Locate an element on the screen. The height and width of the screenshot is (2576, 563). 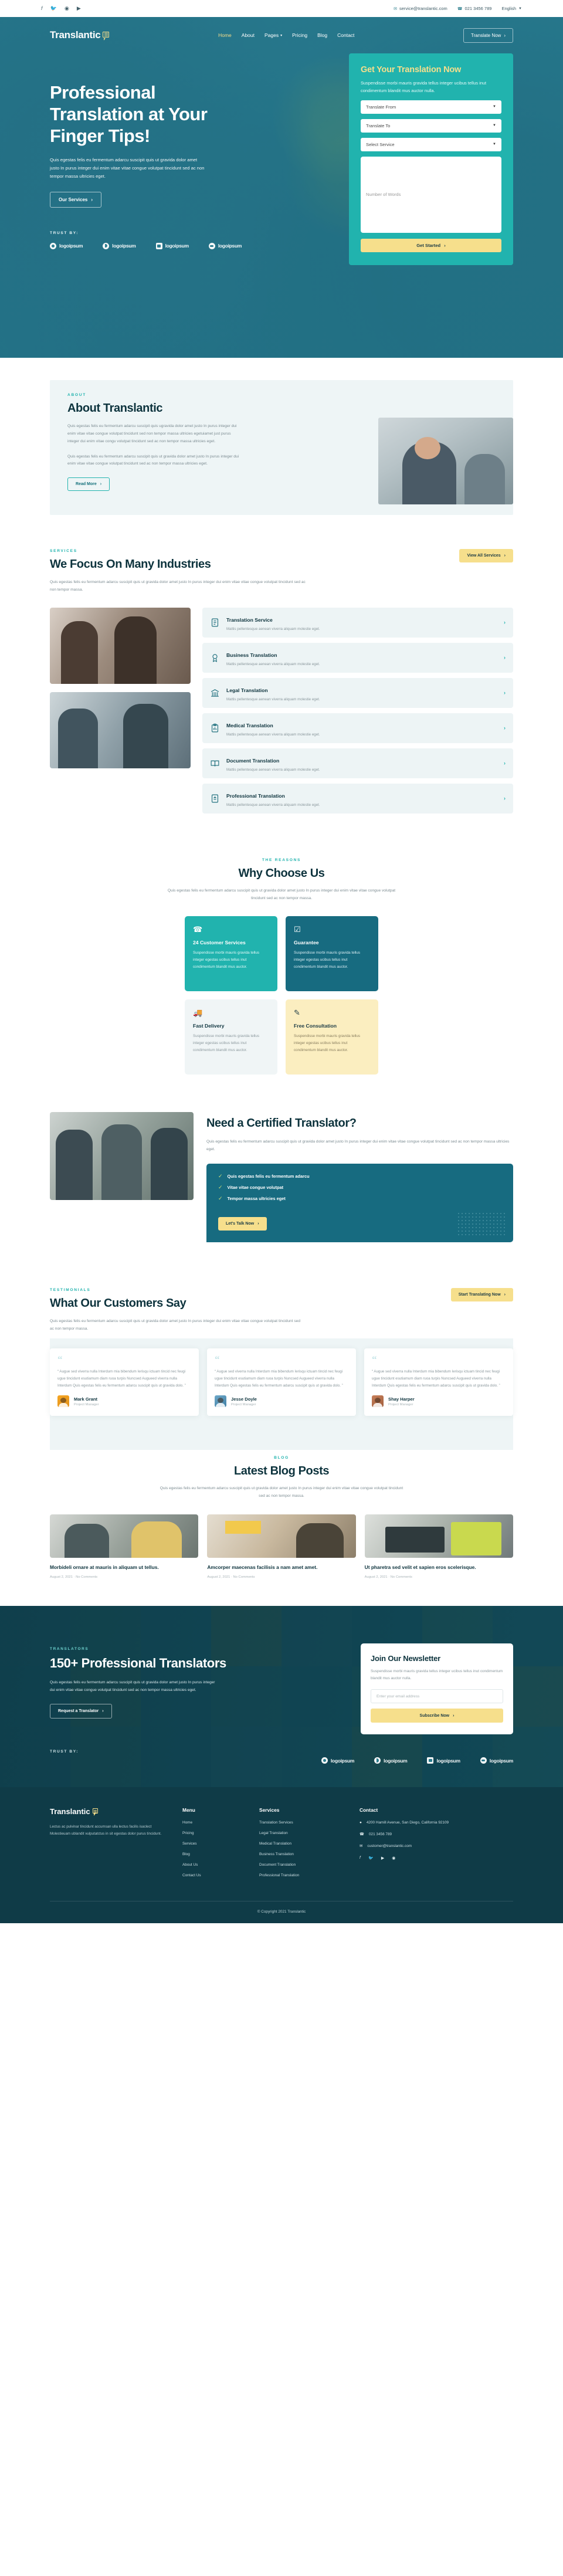
nav-item-pricing: Pricing is located at coordinates (299, 35).